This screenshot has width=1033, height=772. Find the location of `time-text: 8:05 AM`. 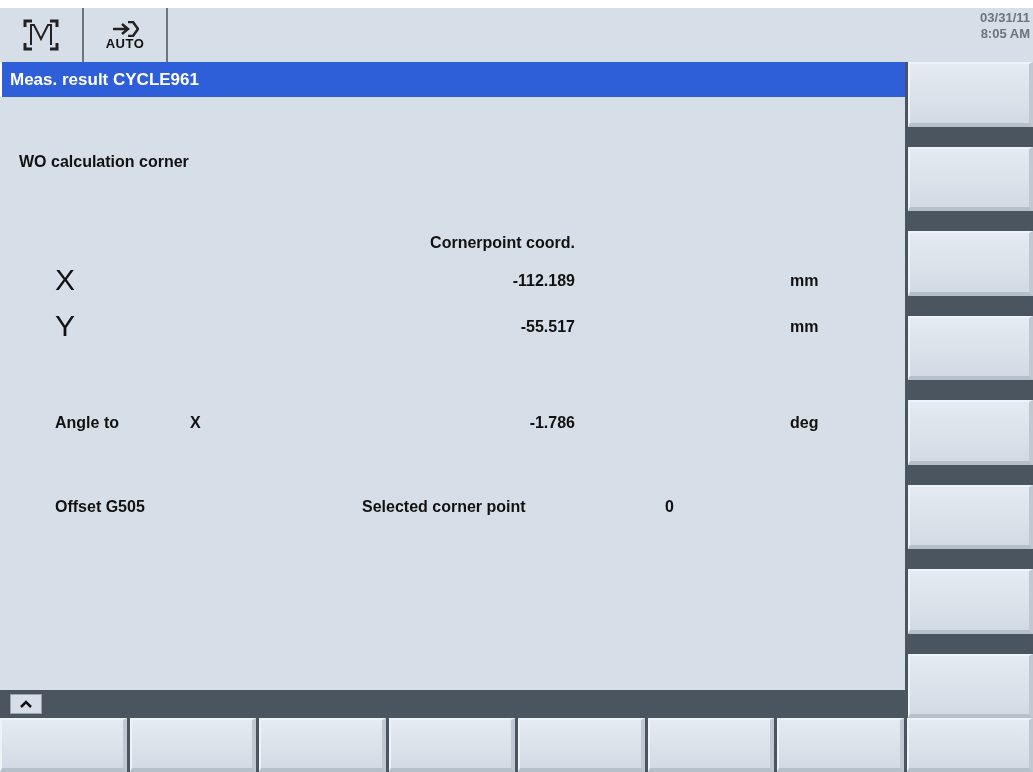

time-text: 8:05 AM is located at coordinates (1005, 34).